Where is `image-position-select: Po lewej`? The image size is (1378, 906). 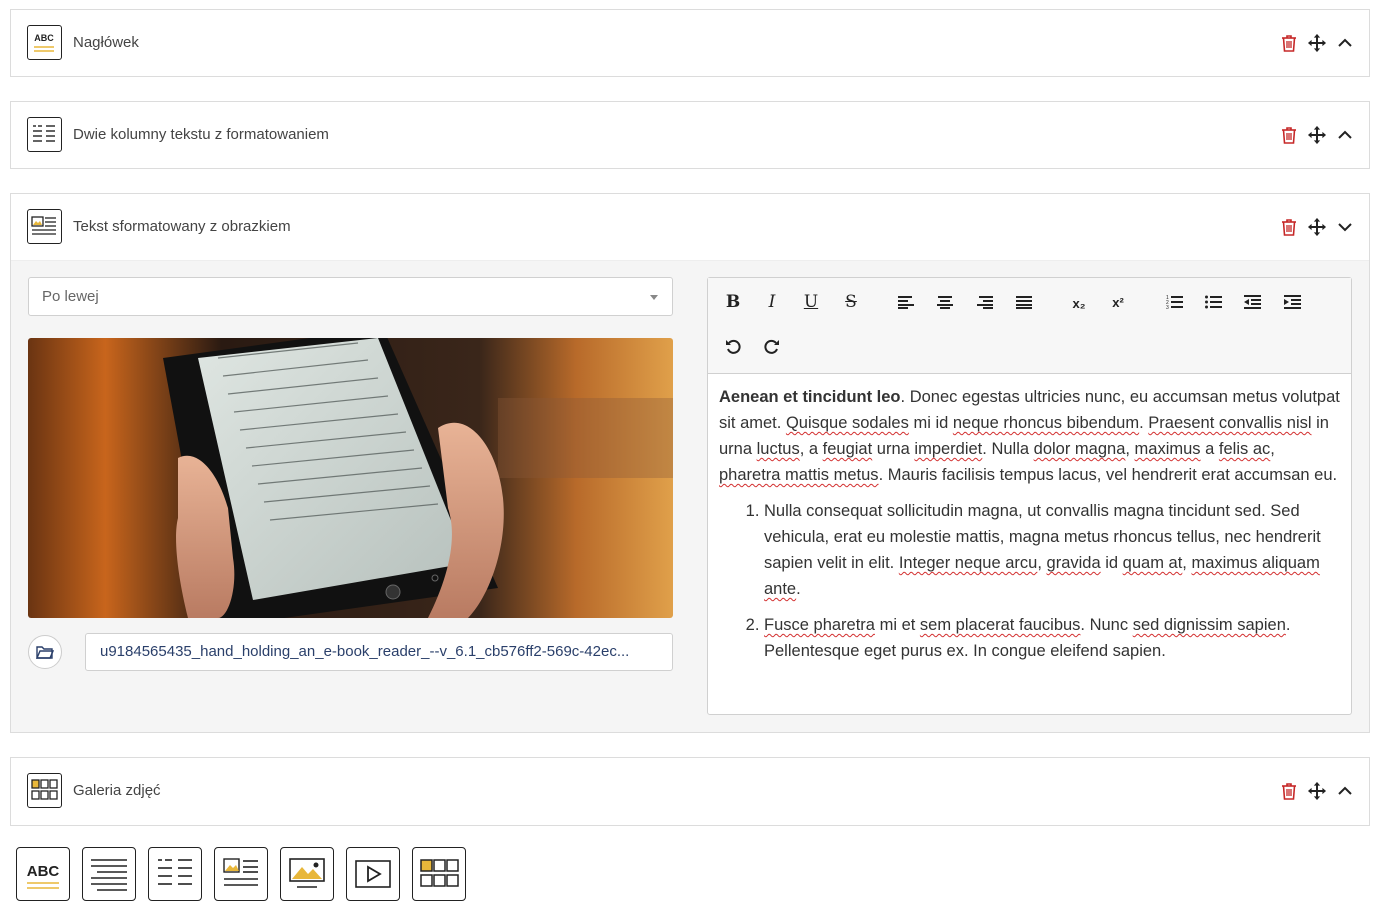
image-position-select: Po lewej is located at coordinates (350, 296).